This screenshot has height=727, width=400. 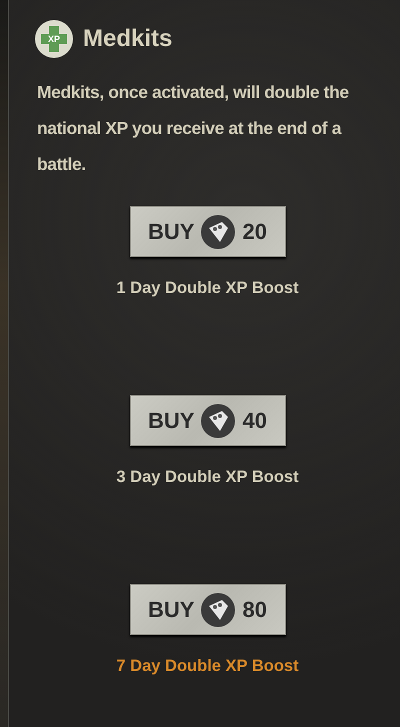 I want to click on buy-button: BUY 20, so click(x=208, y=231).